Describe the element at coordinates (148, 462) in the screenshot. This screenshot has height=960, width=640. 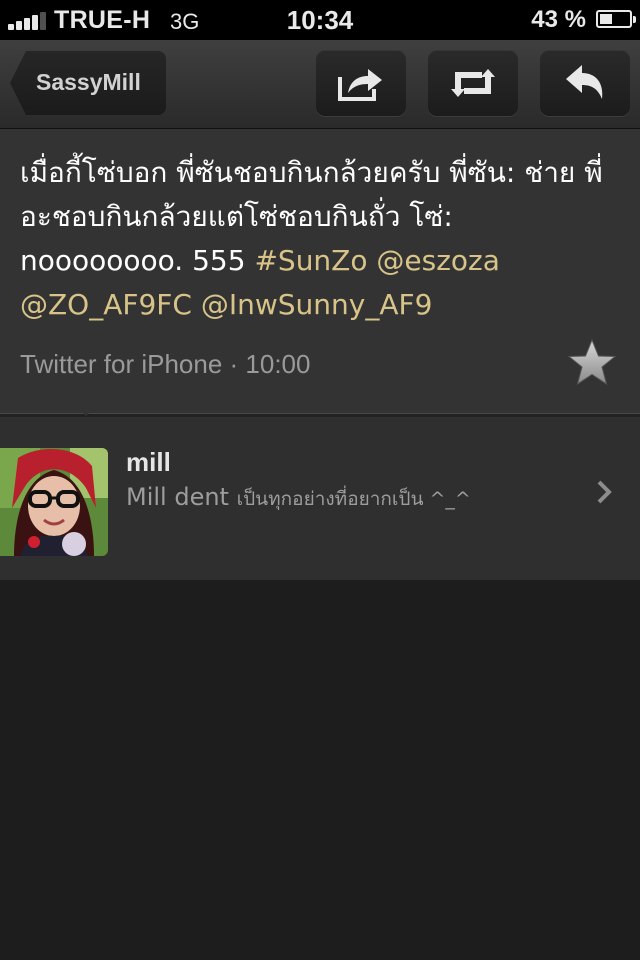
I see `user-name: mill` at that location.